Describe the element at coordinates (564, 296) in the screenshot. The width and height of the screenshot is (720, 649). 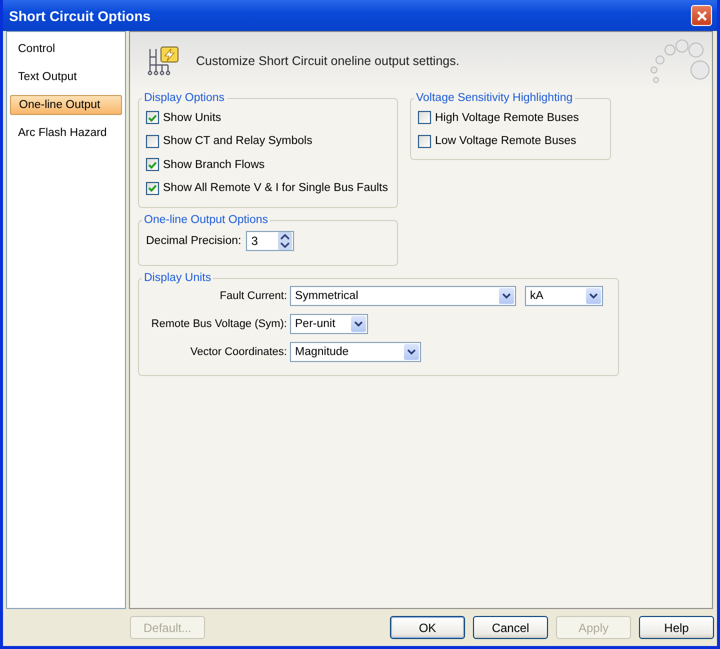
I see `dropdown: kA` at that location.